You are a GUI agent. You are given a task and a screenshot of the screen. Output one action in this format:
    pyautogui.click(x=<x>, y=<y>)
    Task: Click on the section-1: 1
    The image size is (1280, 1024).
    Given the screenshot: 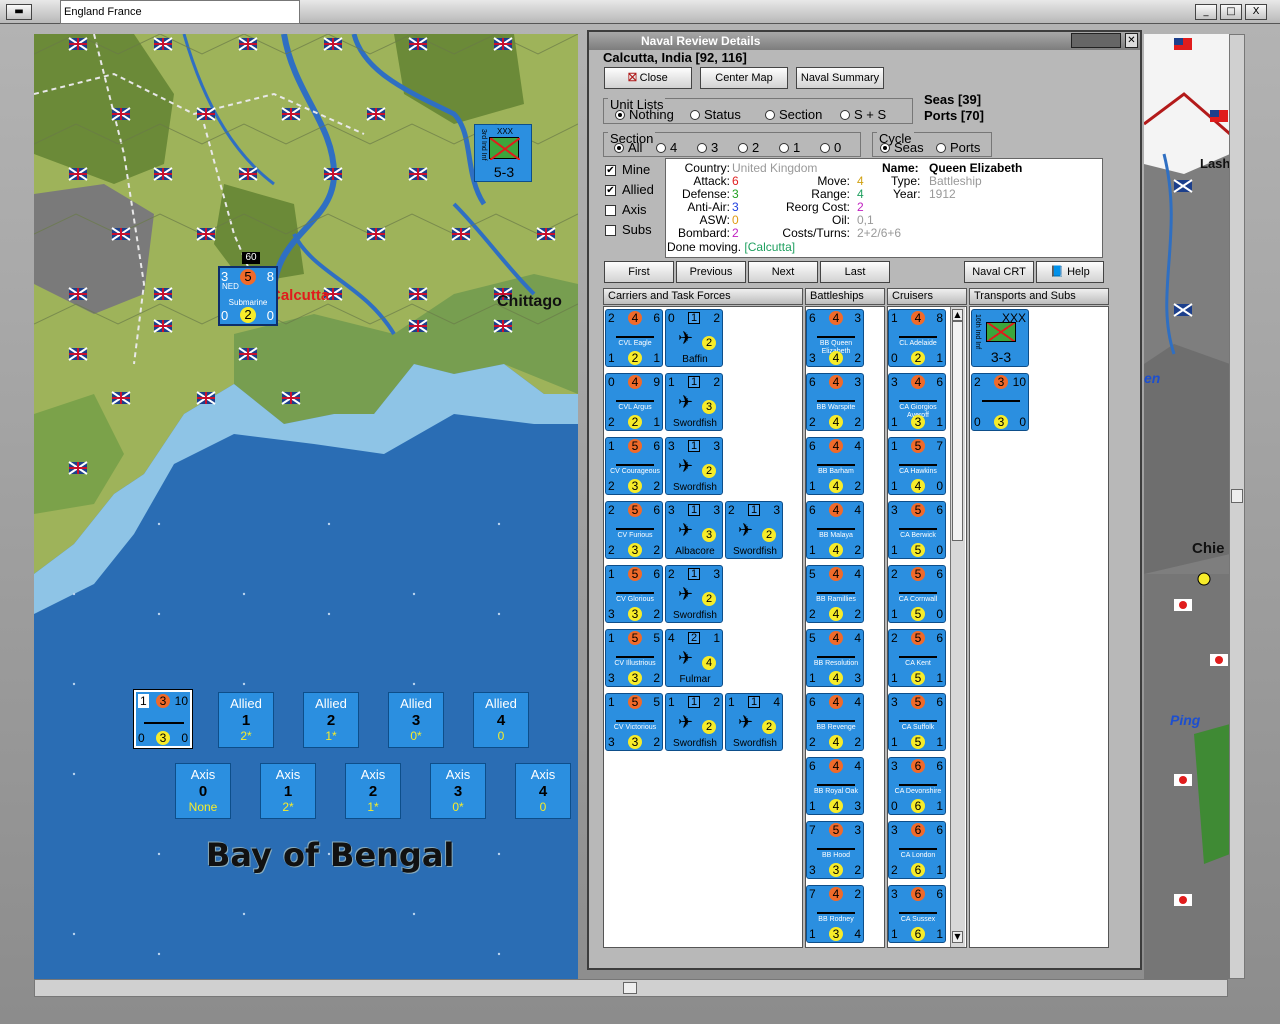 What is the action you would take?
    pyautogui.click(x=789, y=147)
    